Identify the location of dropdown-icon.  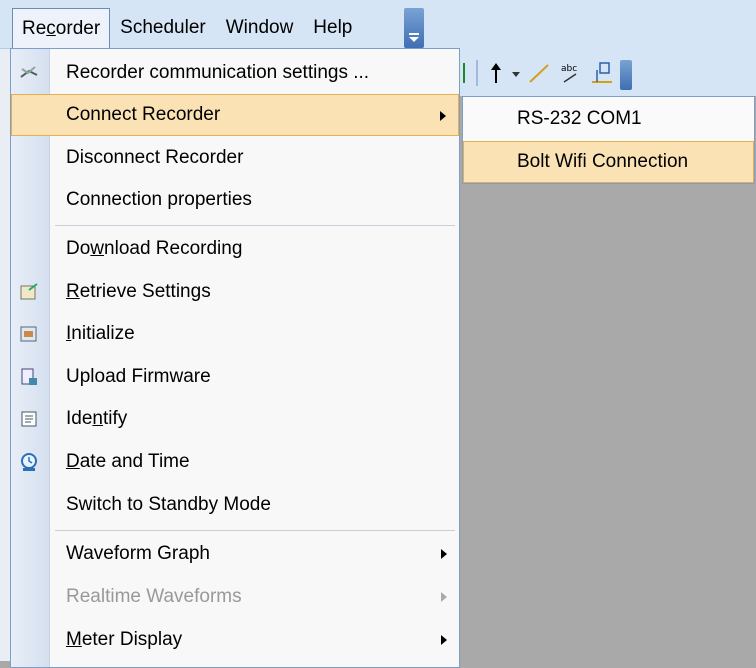
(516, 73).